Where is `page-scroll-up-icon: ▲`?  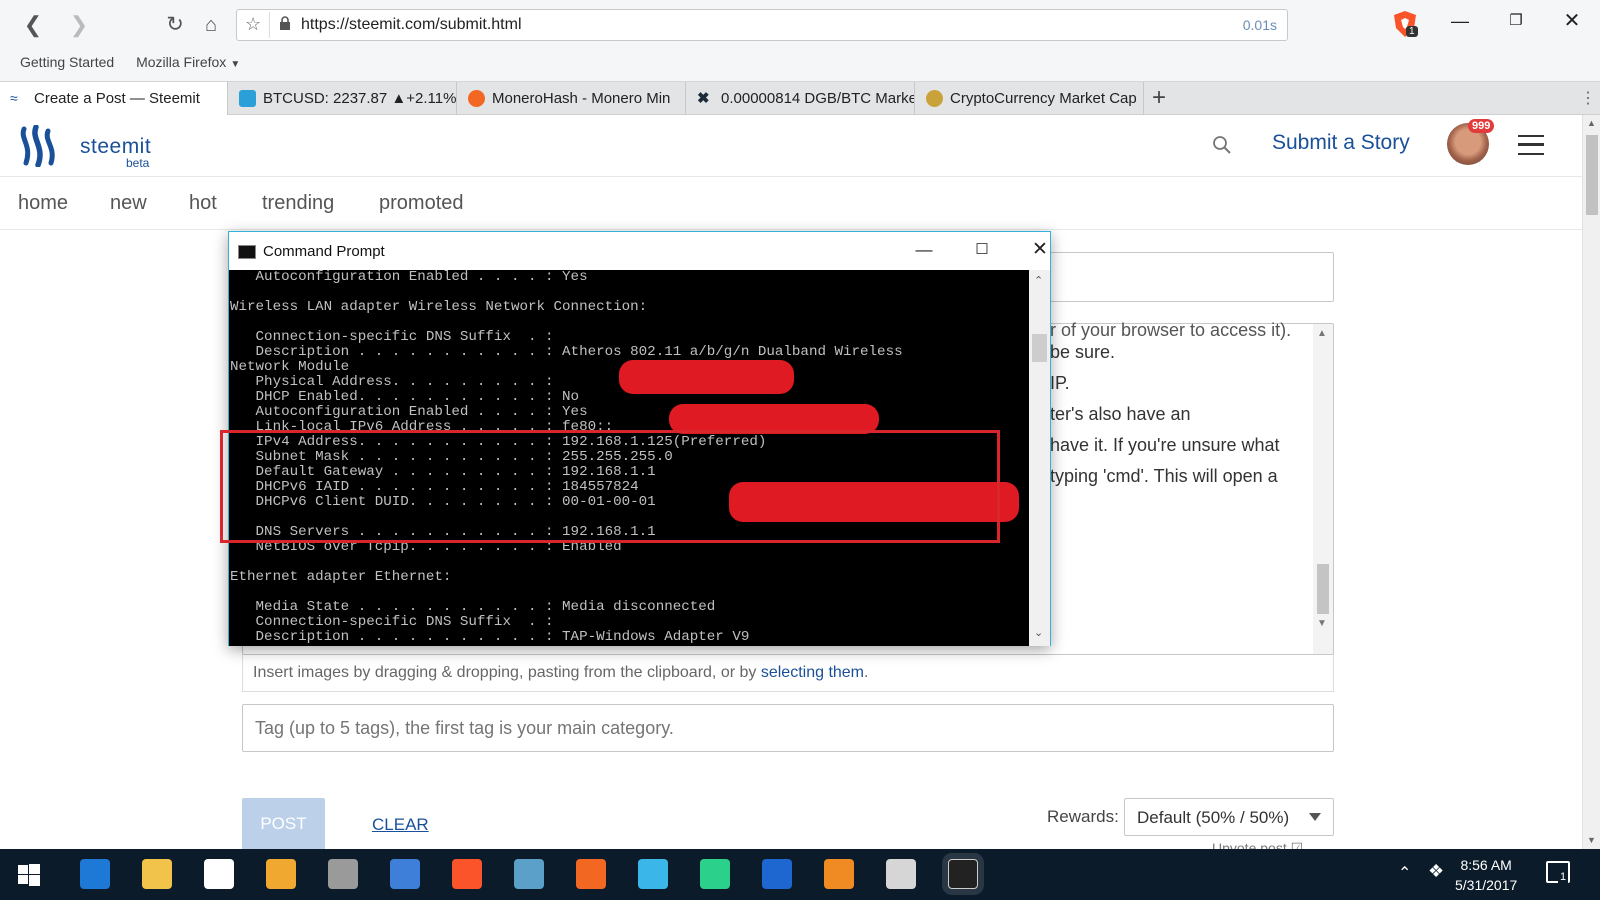
page-scroll-up-icon: ▲ is located at coordinates (1591, 123).